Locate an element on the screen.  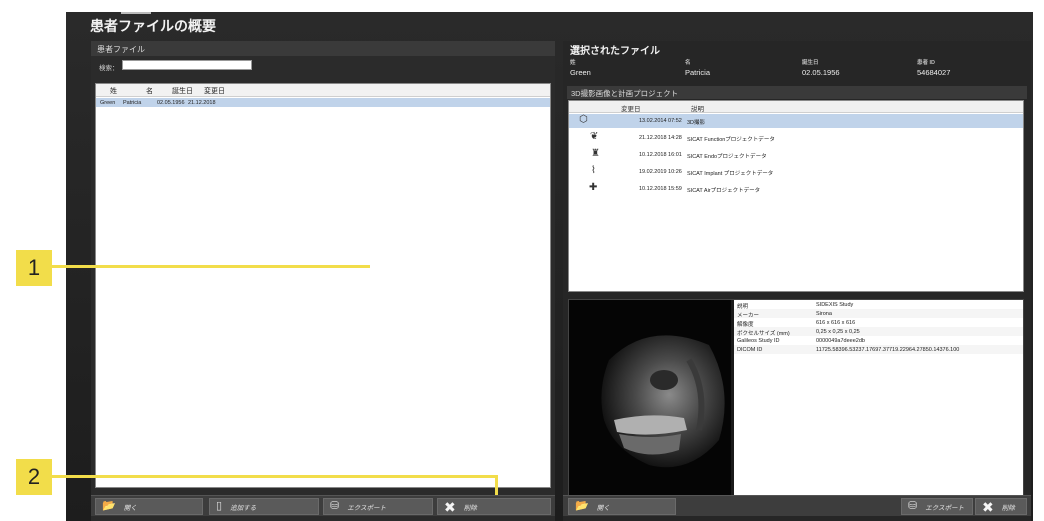
add-button: ▯ 追加する is located at coordinates (264, 506).